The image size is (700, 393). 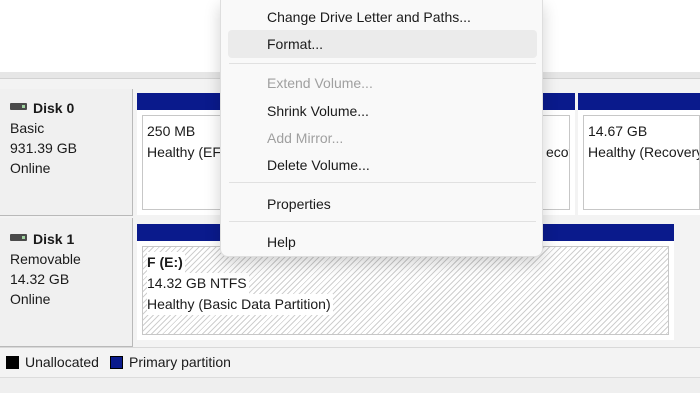 I want to click on disk-type: Basic, so click(x=27, y=128).